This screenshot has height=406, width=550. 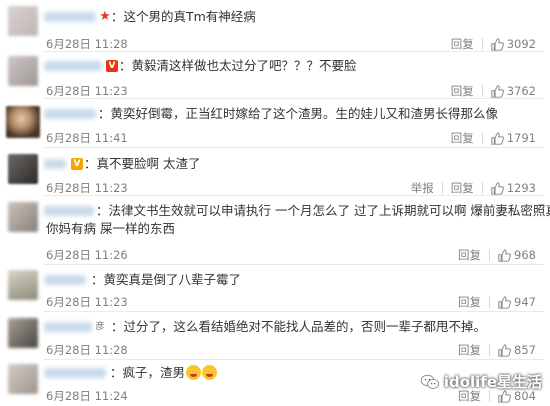 I want to click on comment-text: ：这个男的真Tm有神经病, so click(x=183, y=16).